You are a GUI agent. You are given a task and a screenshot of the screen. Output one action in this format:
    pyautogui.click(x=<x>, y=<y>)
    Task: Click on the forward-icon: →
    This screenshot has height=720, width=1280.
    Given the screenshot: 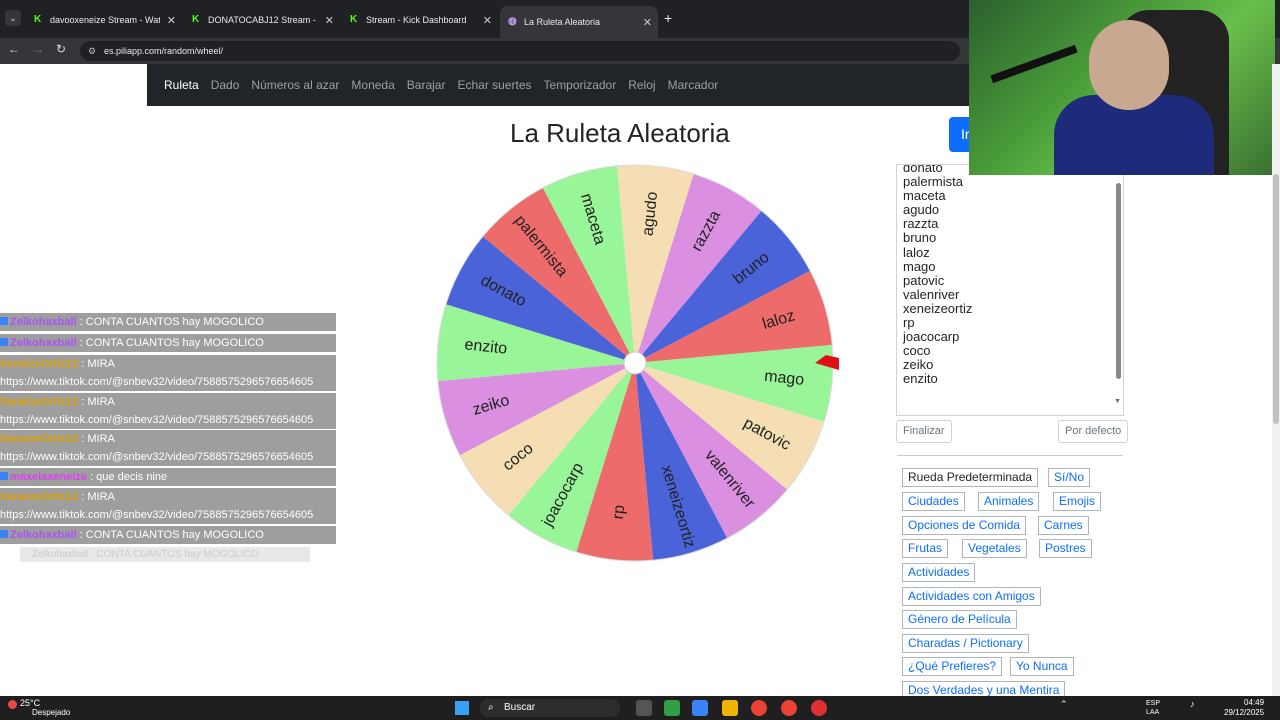 What is the action you would take?
    pyautogui.click(x=38, y=49)
    